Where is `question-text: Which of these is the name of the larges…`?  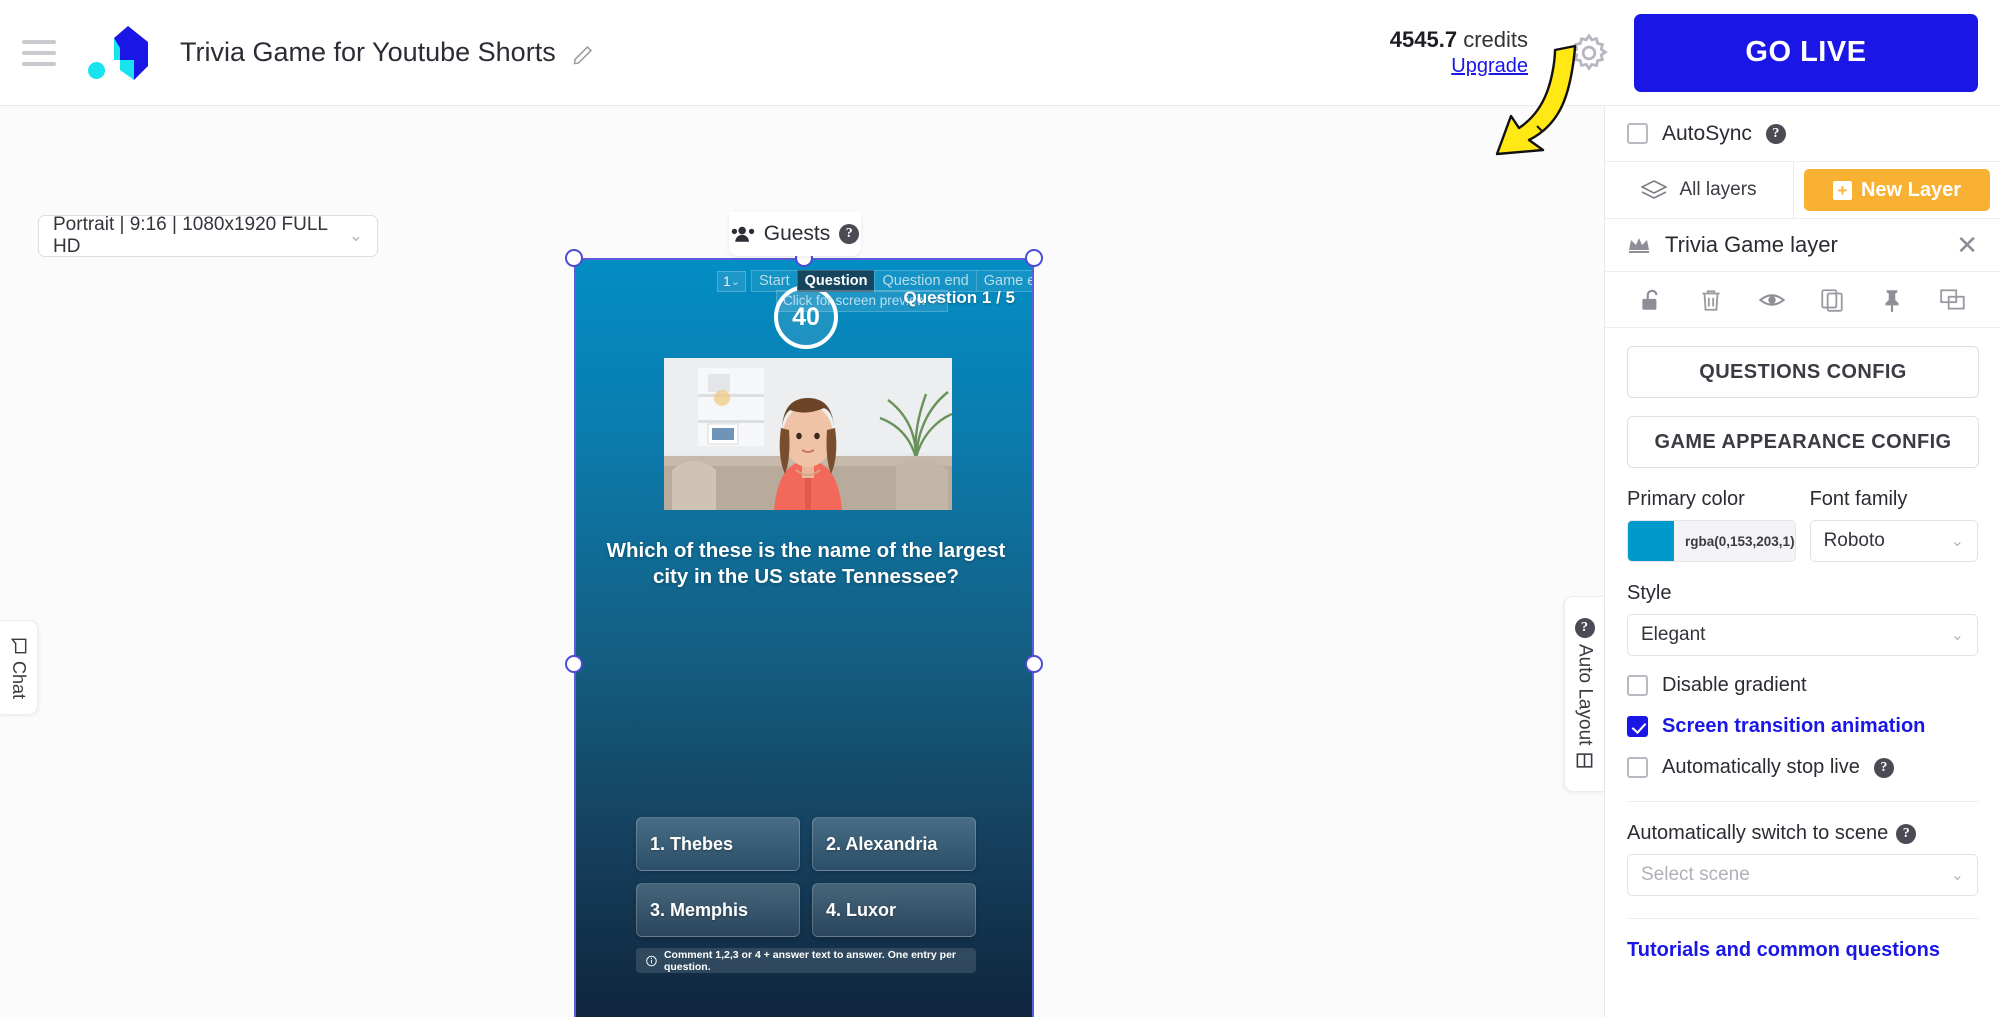
question-text: Which of these is the name of the larges… is located at coordinates (806, 564).